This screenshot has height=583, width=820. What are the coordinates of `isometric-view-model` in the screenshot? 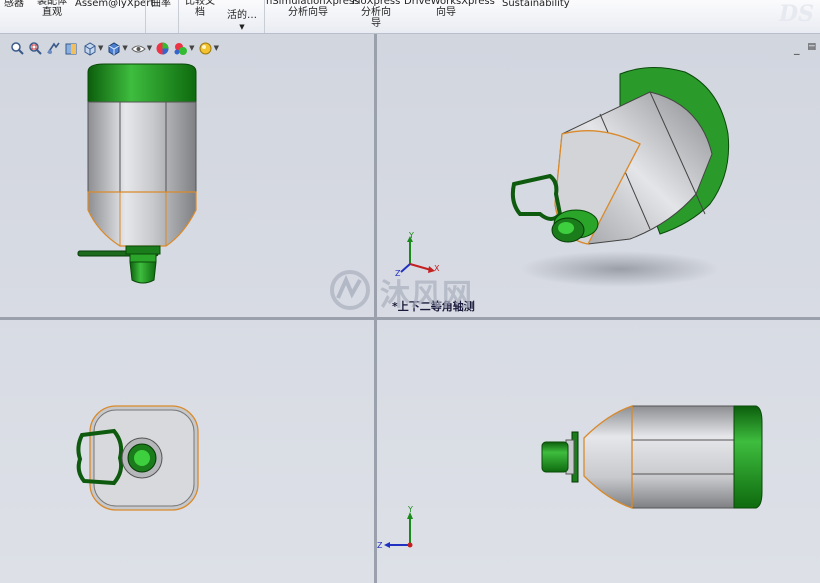 It's located at (620, 179).